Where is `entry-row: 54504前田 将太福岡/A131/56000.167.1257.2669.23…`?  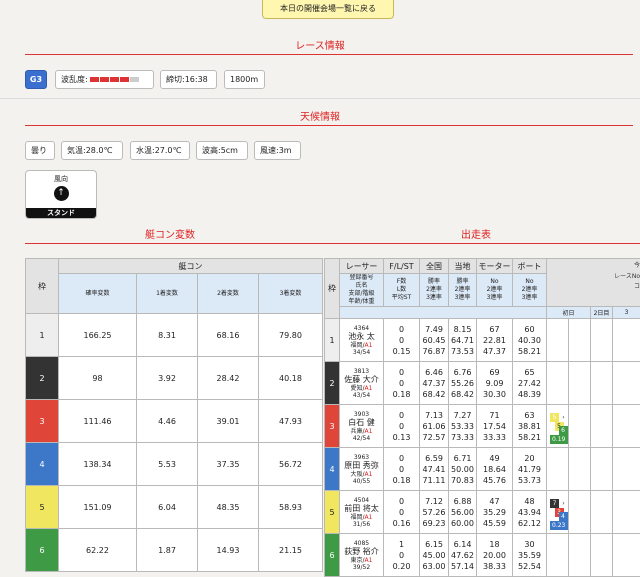 entry-row: 54504前田 将太福岡/A131/56000.167.1257.2669.23… is located at coordinates (482, 512).